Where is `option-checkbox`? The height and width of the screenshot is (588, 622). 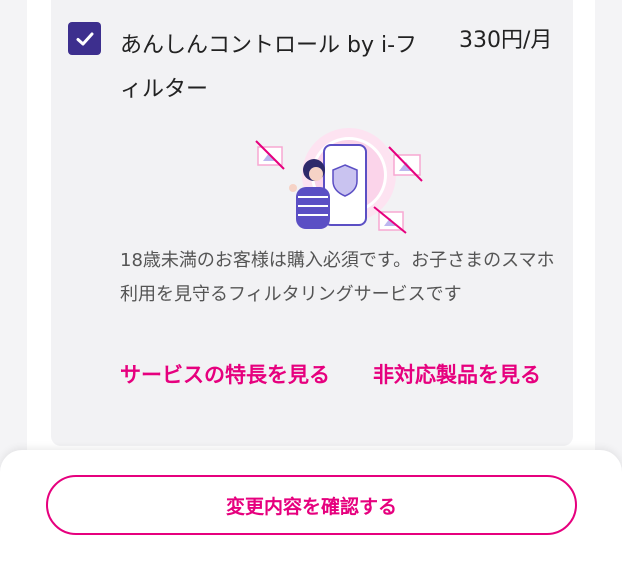
option-checkbox is located at coordinates (84, 38).